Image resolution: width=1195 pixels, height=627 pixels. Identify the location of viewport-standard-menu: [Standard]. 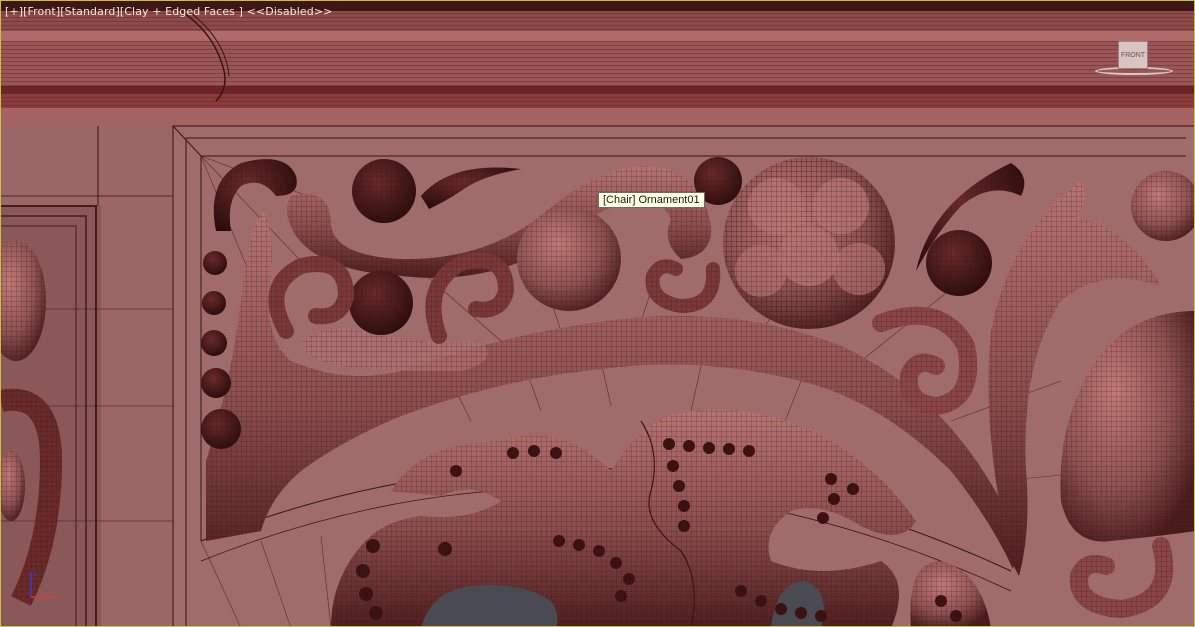
(90, 11).